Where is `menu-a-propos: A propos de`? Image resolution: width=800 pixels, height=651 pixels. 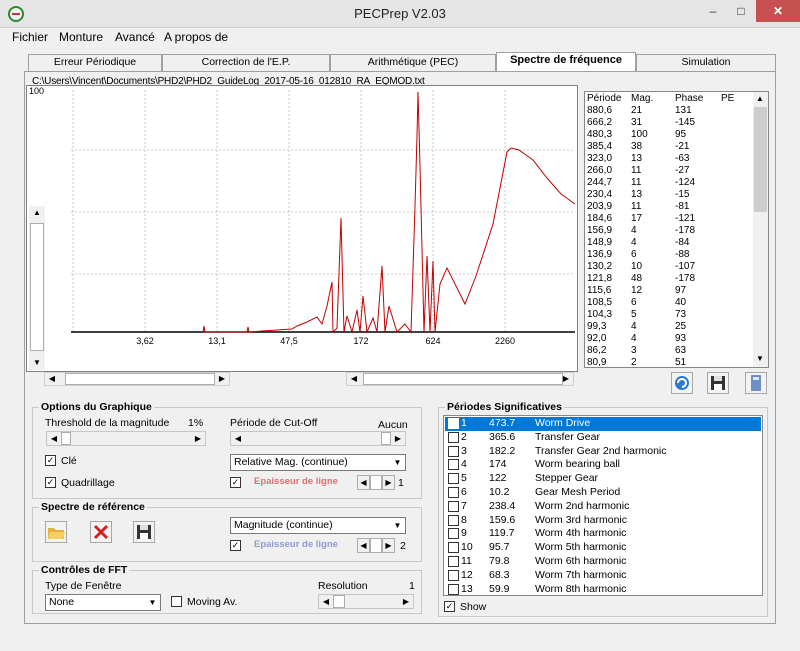
menu-a-propos: A propos de is located at coordinates (196, 37).